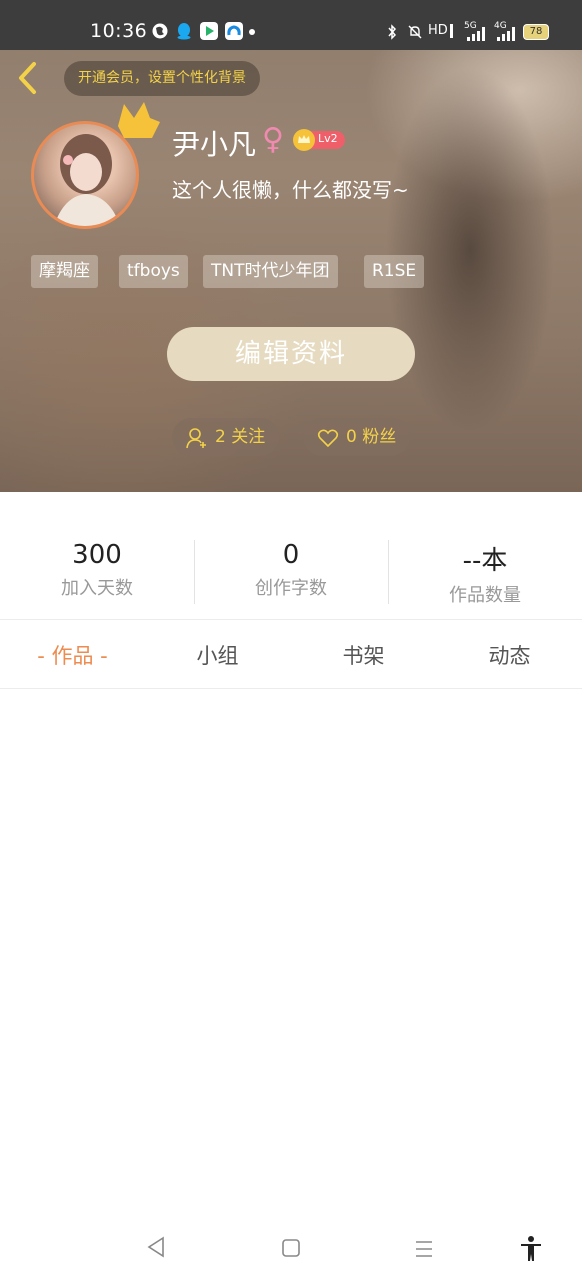 The image size is (582, 1280). I want to click on tag-item: tfboys, so click(153, 271).